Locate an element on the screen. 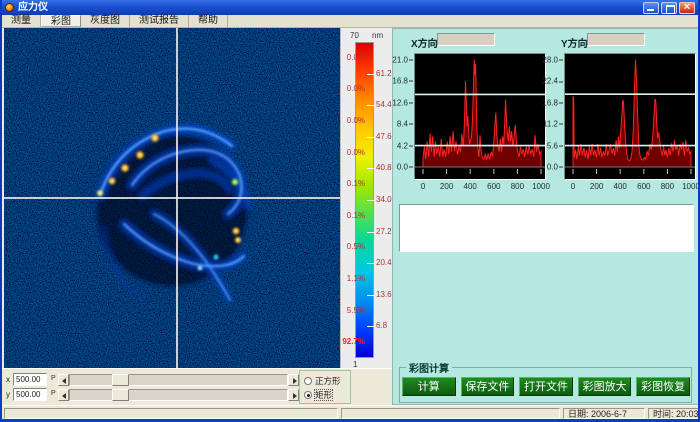 The image size is (700, 422). y-tick-label: 4.2 is located at coordinates (405, 145).